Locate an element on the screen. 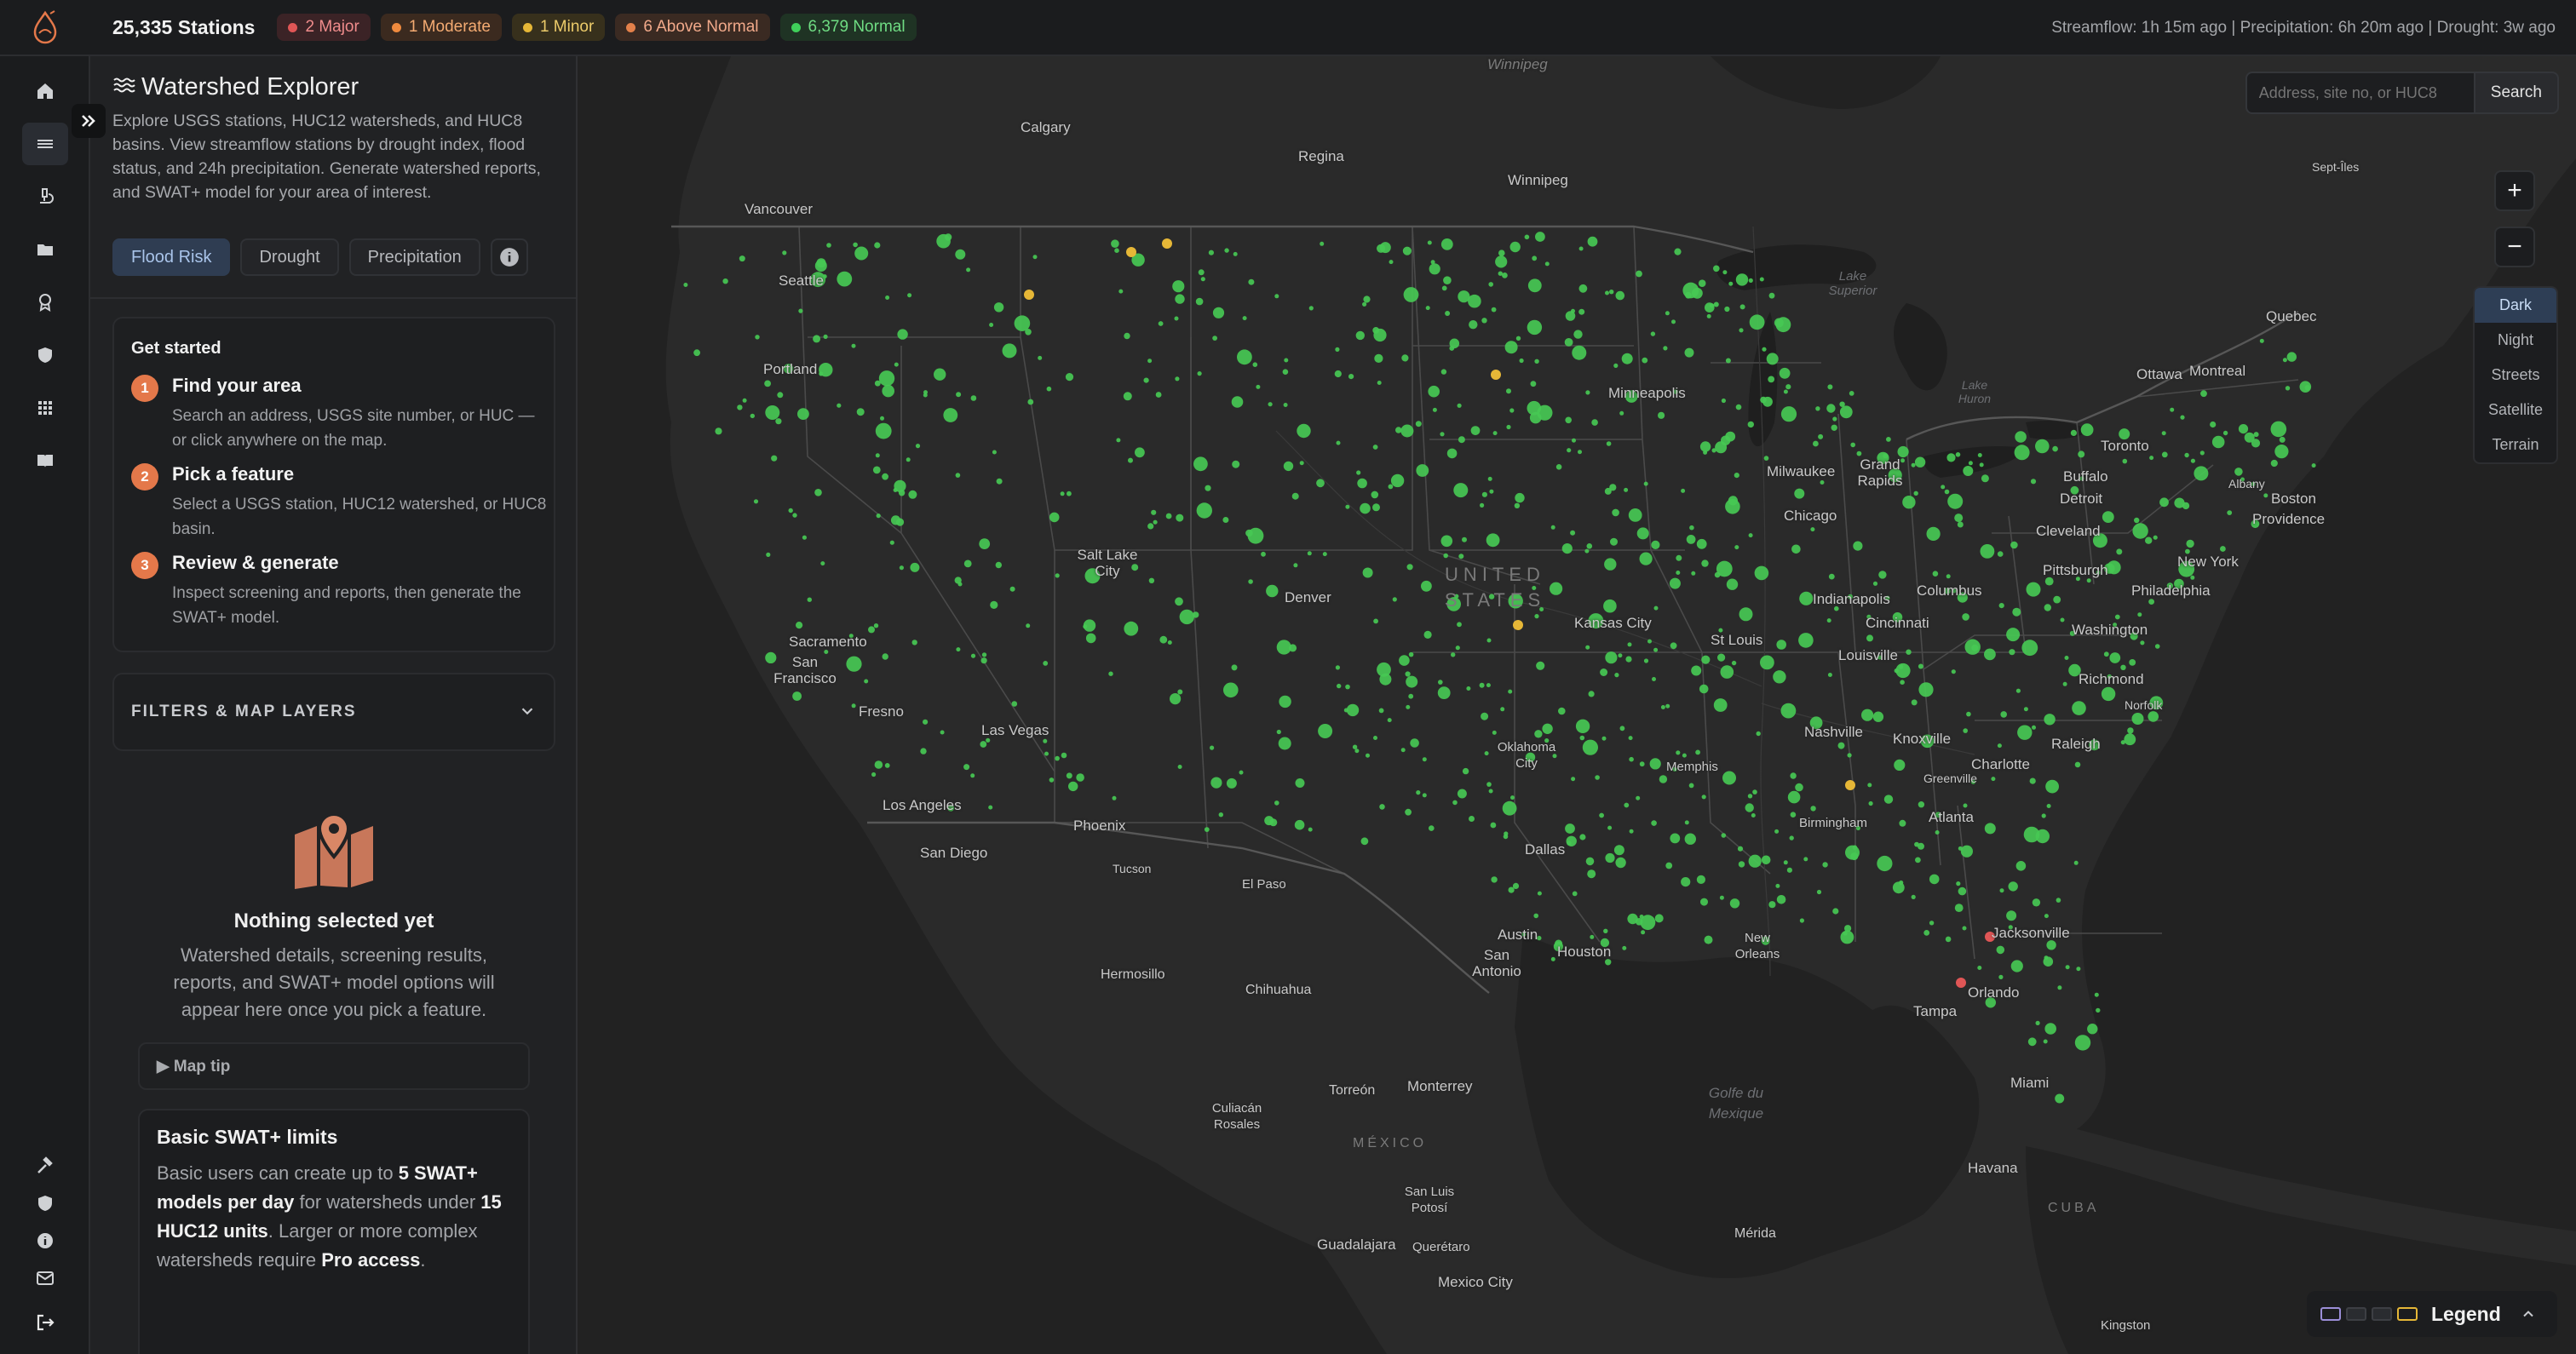  style-satellite: Satellite is located at coordinates (2516, 410).